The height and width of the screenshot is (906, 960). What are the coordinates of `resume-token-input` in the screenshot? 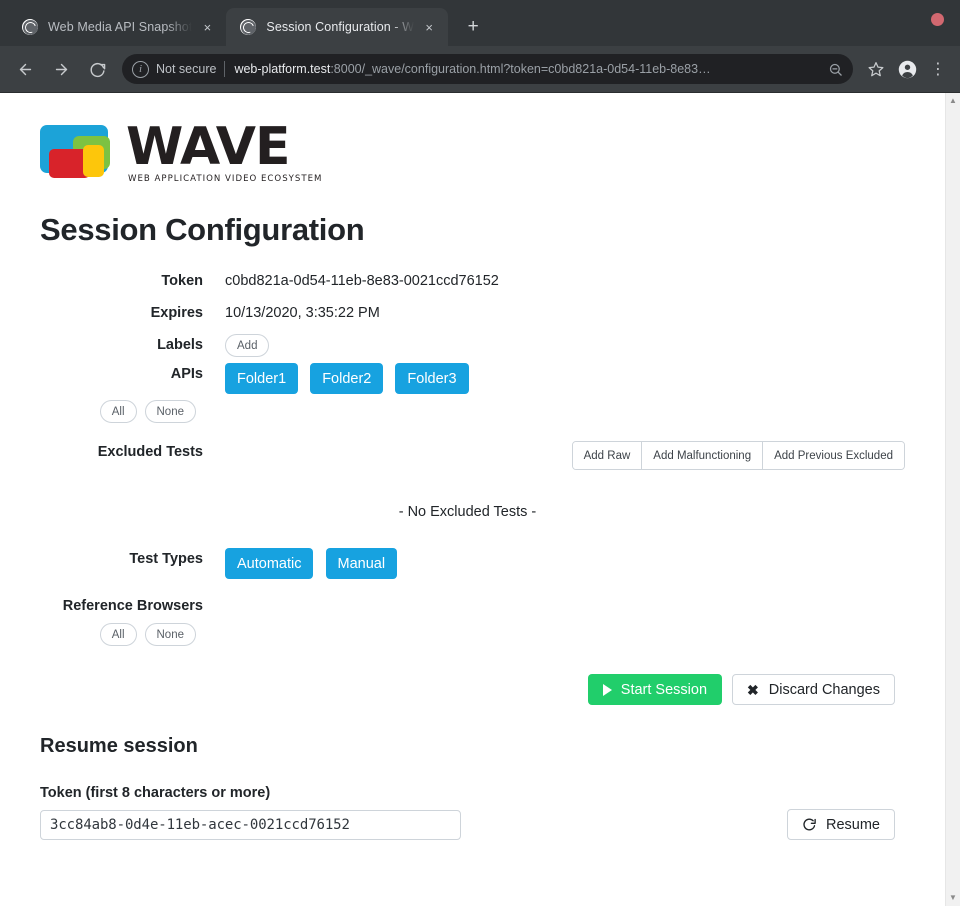 It's located at (250, 824).